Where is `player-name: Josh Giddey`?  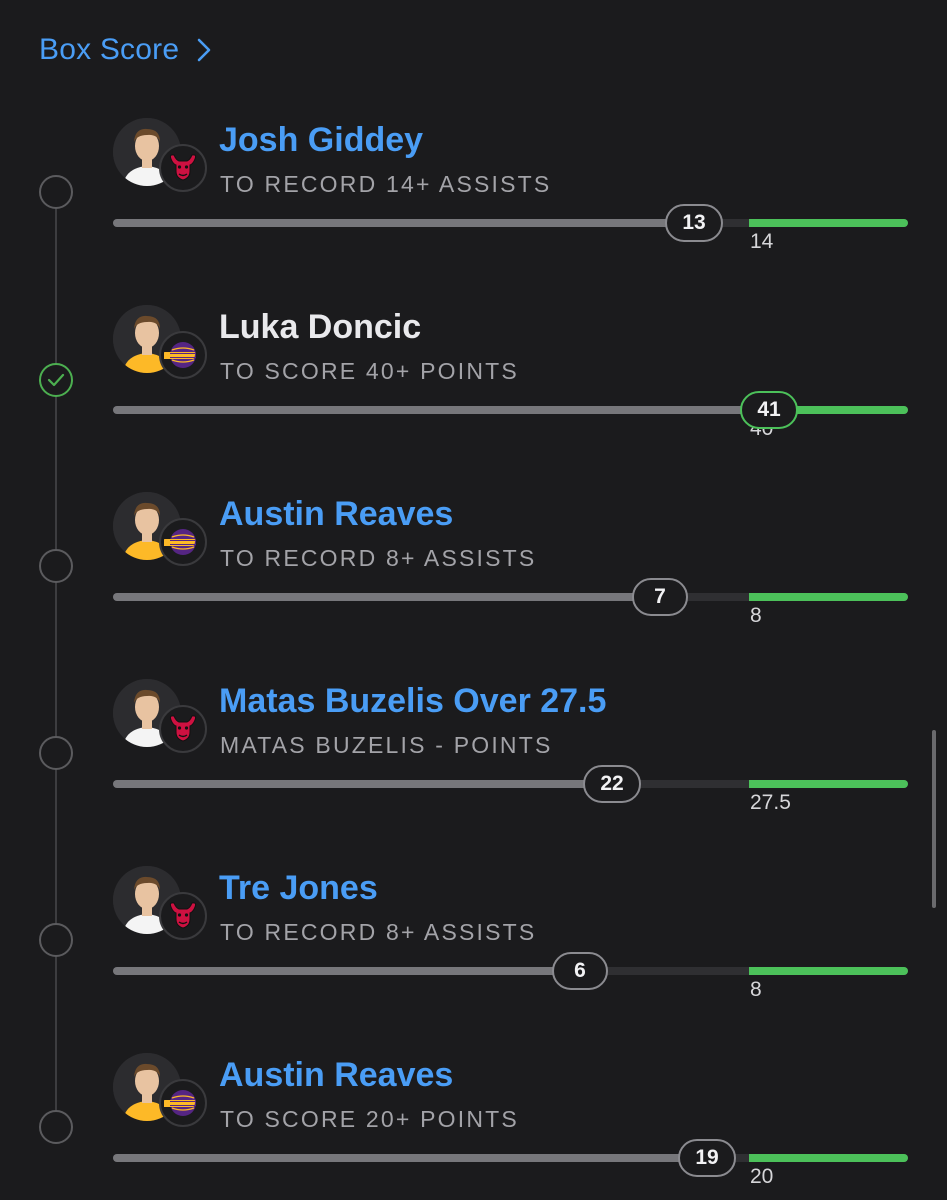 player-name: Josh Giddey is located at coordinates (321, 140).